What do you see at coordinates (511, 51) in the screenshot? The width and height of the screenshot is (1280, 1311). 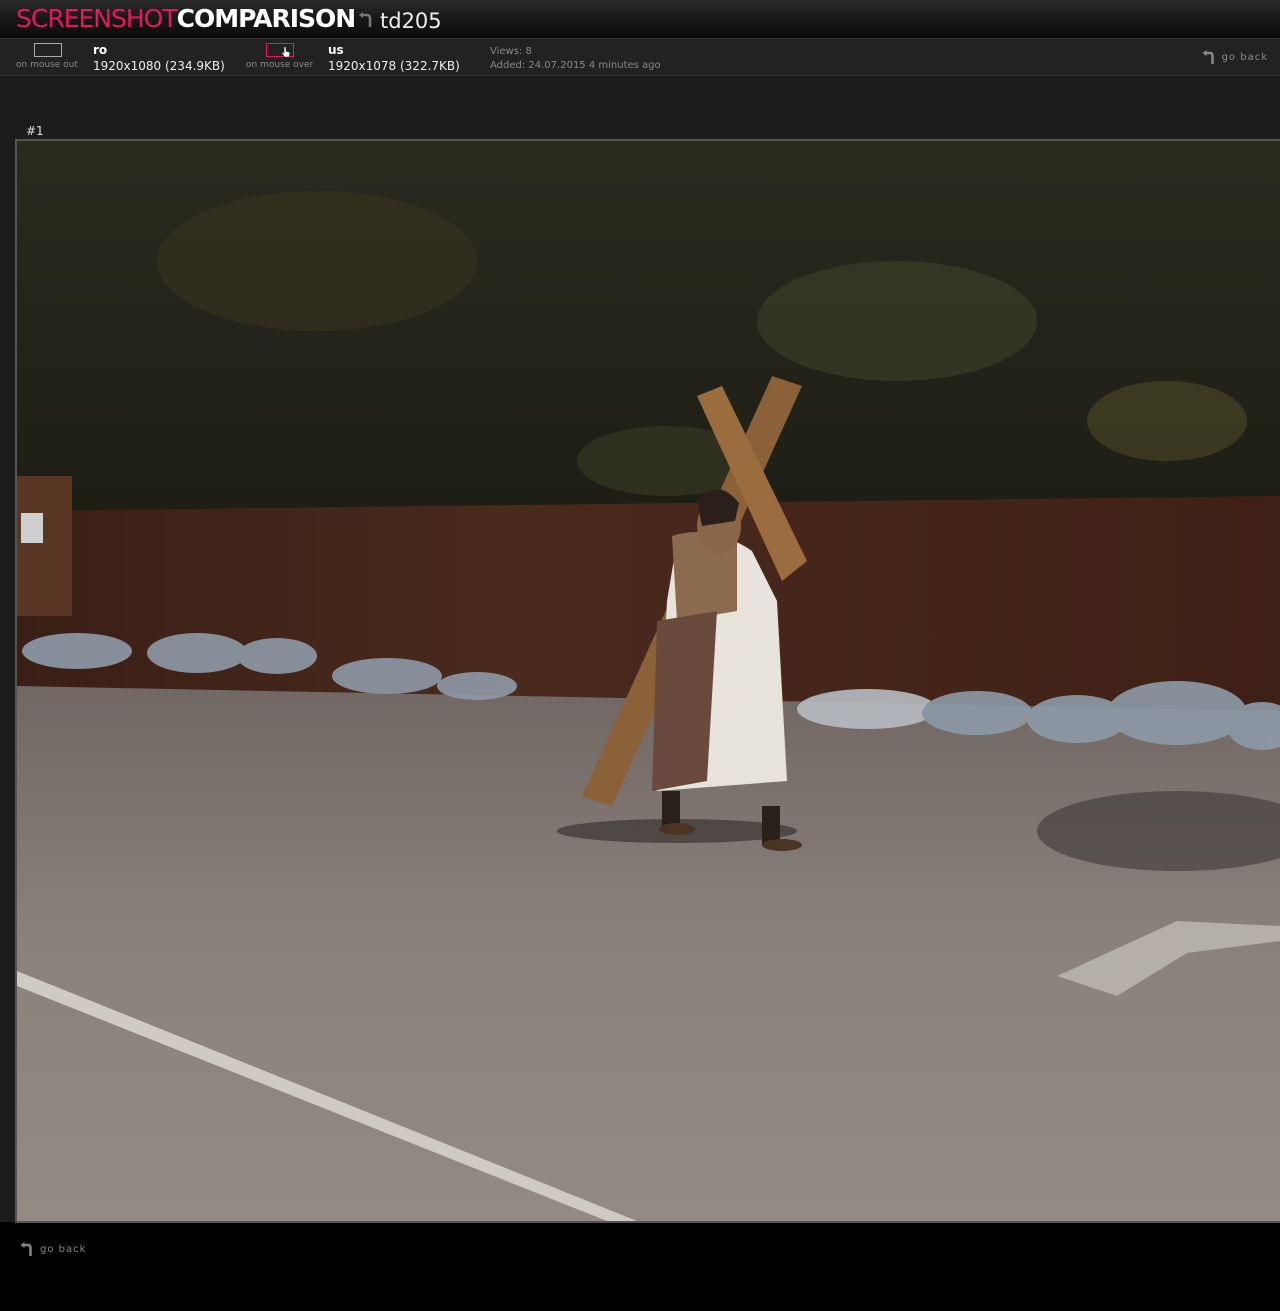 I see `views-count: Views: 8` at bounding box center [511, 51].